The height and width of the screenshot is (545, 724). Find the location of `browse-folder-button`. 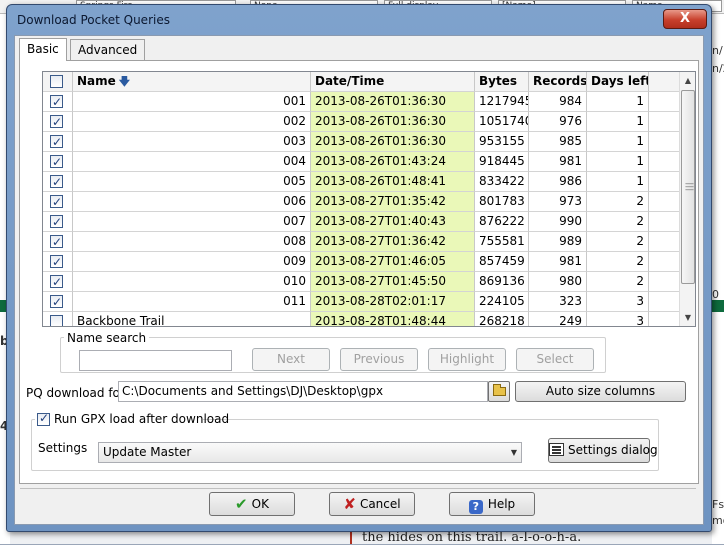

browse-folder-button is located at coordinates (499, 391).